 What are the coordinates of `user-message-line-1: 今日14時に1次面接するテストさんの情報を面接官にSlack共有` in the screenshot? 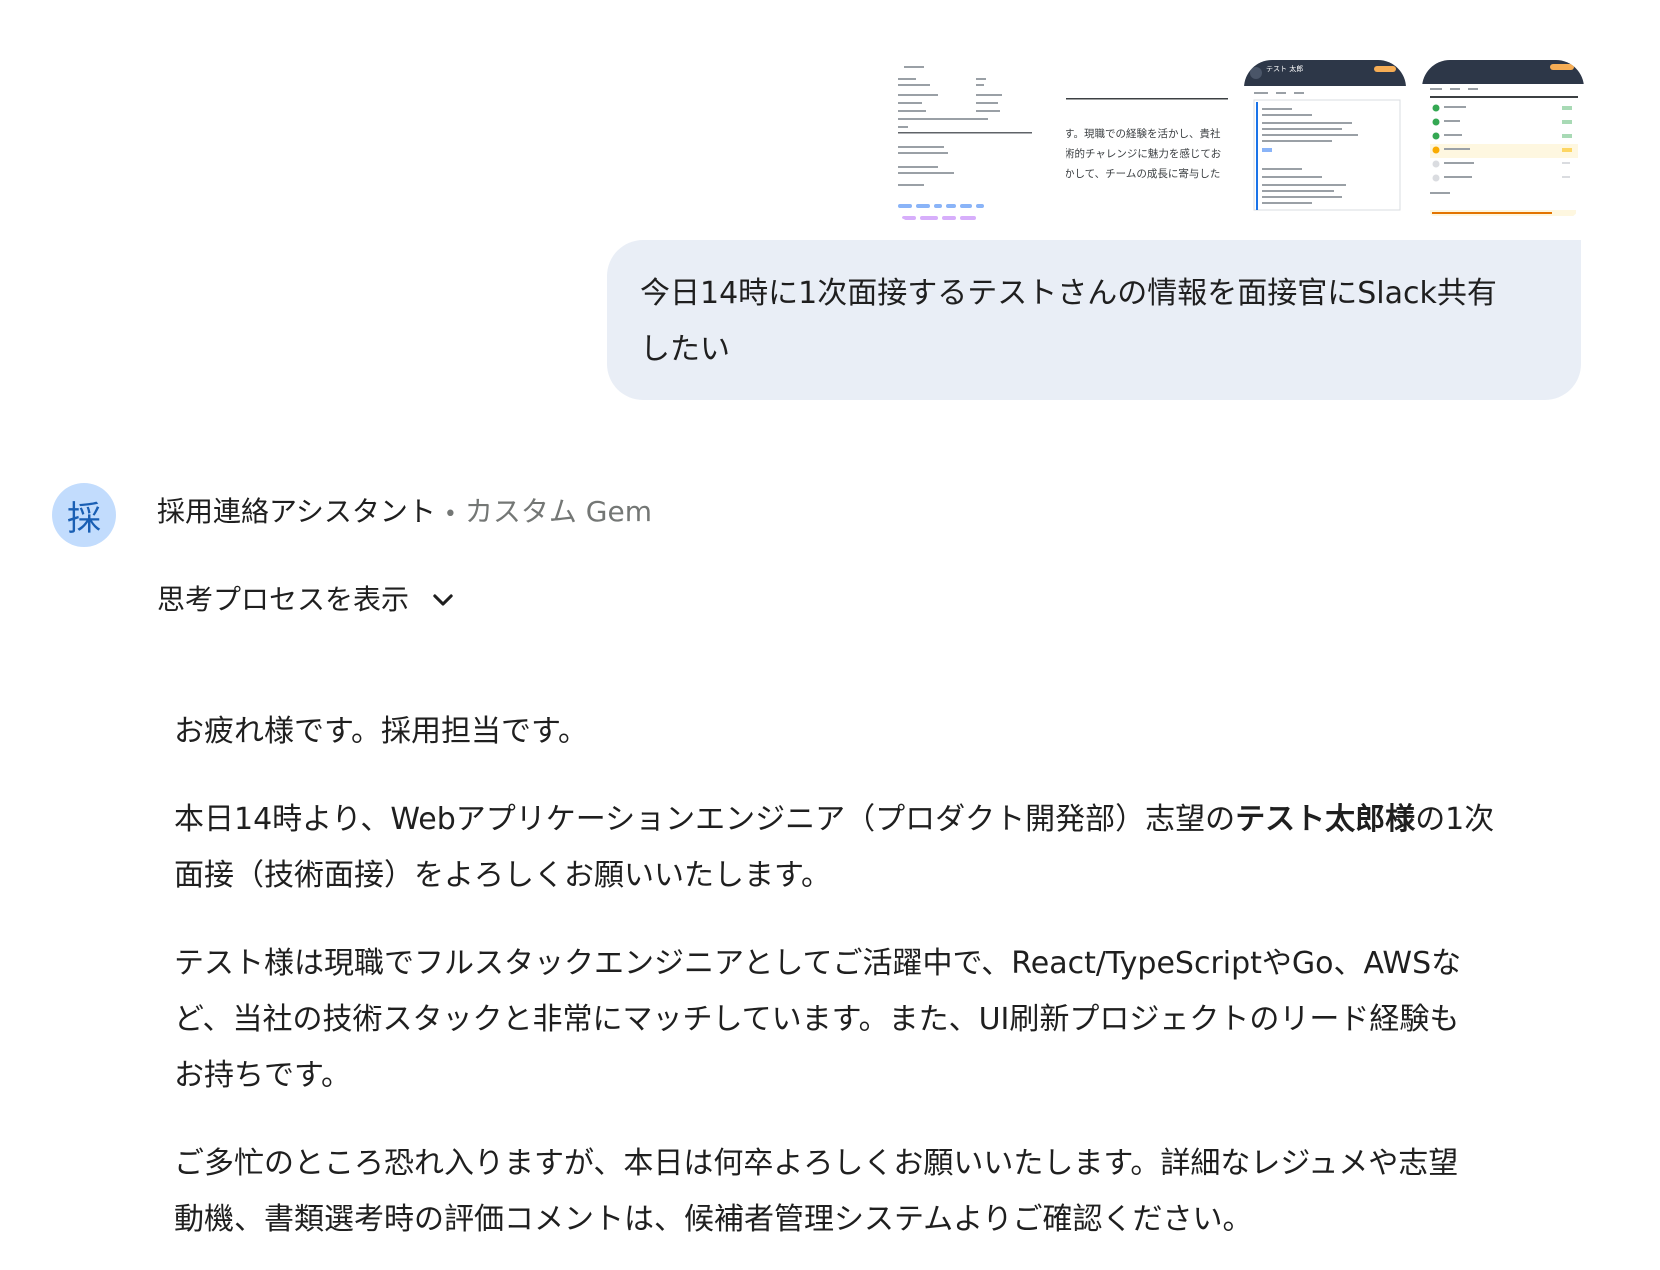 It's located at (1068, 293).